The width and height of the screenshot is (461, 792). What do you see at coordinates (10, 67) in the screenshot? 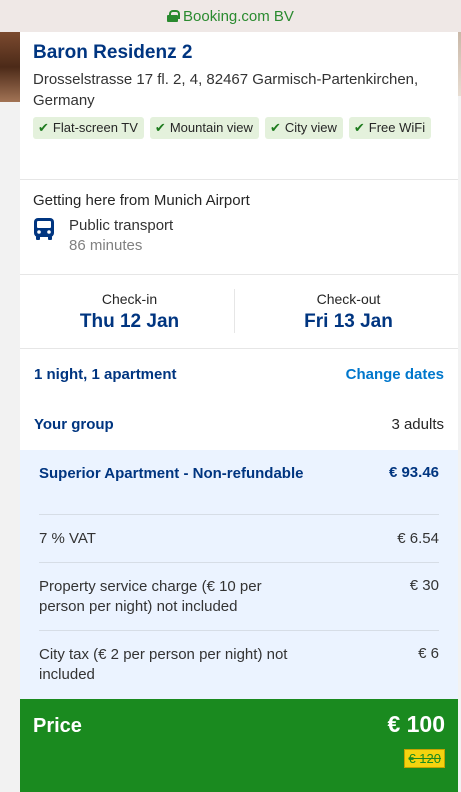
I see `background-photo` at bounding box center [10, 67].